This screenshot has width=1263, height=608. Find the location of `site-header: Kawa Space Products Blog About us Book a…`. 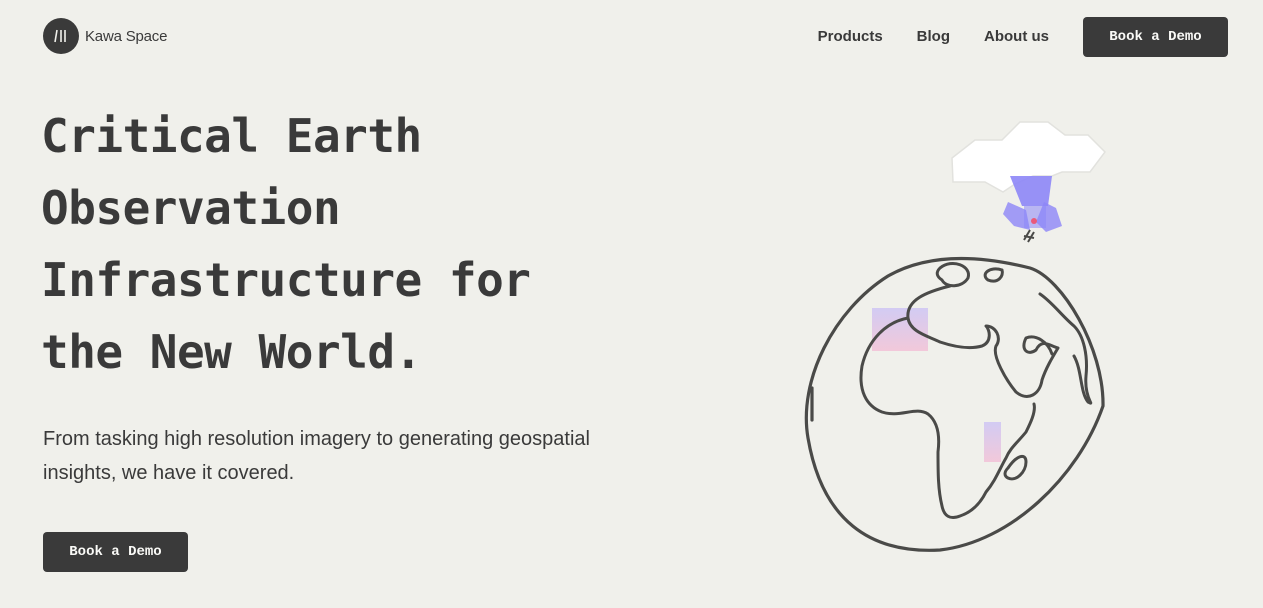

site-header: Kawa Space Products Blog About us Book a… is located at coordinates (631, 37).